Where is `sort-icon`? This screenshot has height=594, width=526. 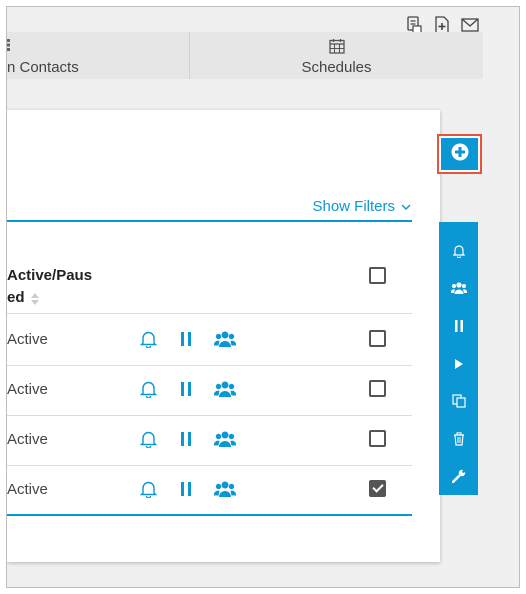 sort-icon is located at coordinates (34, 298).